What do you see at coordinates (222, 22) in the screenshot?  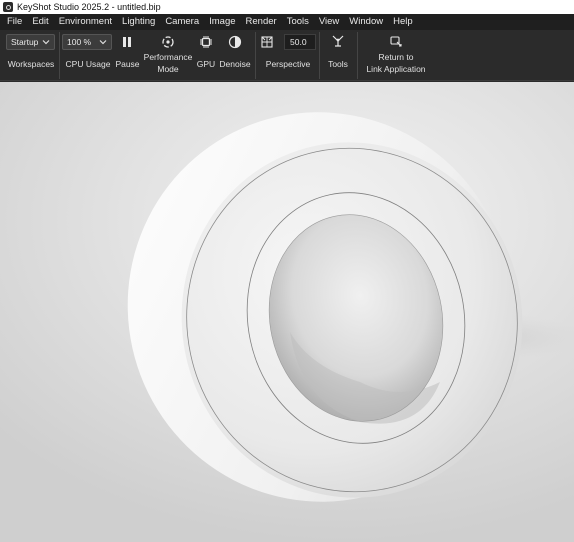 I see `menu-image: Image` at bounding box center [222, 22].